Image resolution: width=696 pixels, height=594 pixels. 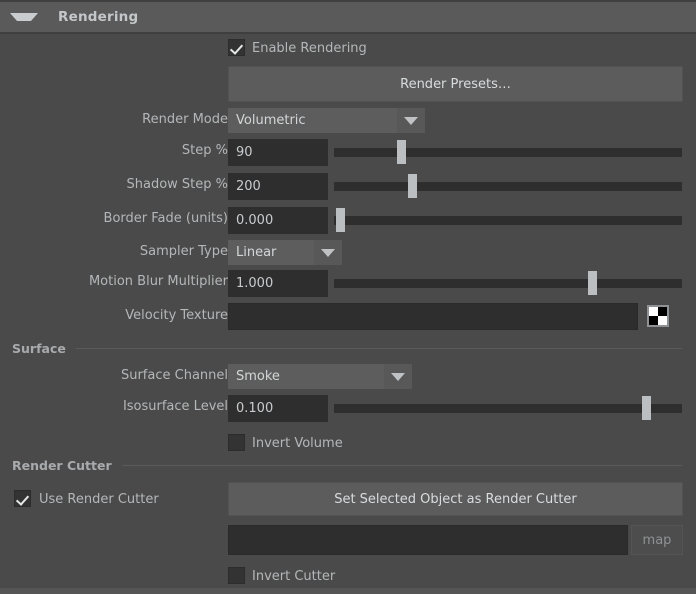 I want to click on isosurface-level-input: 0.100, so click(x=278, y=408).